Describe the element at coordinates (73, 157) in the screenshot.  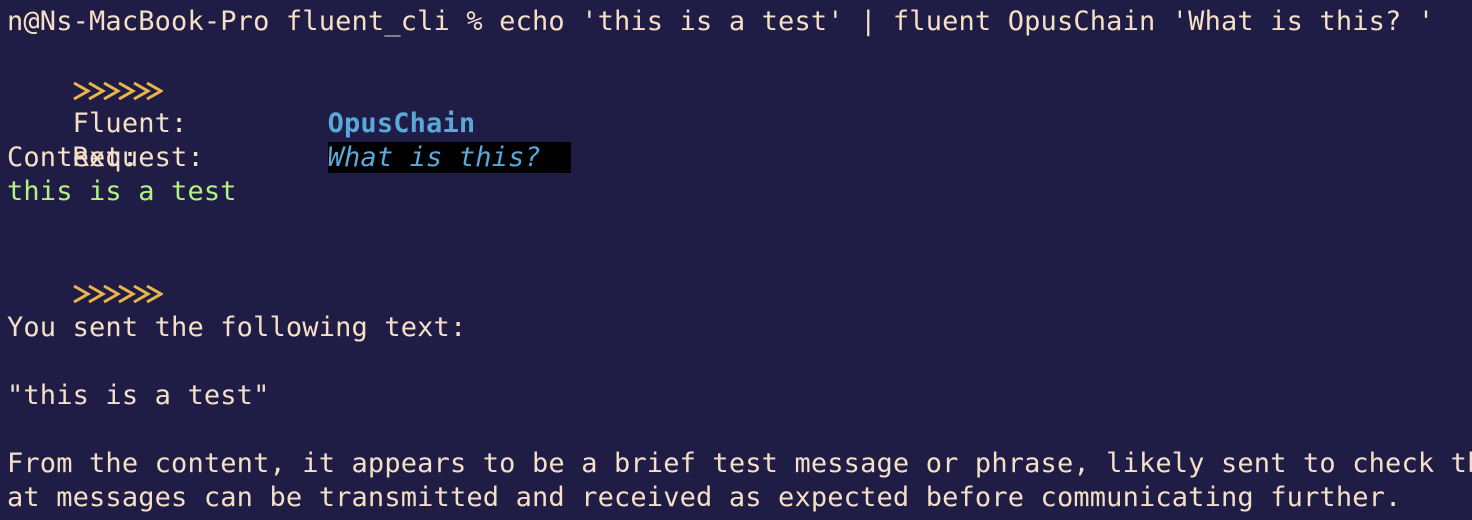
I see `context-label: Context:` at that location.